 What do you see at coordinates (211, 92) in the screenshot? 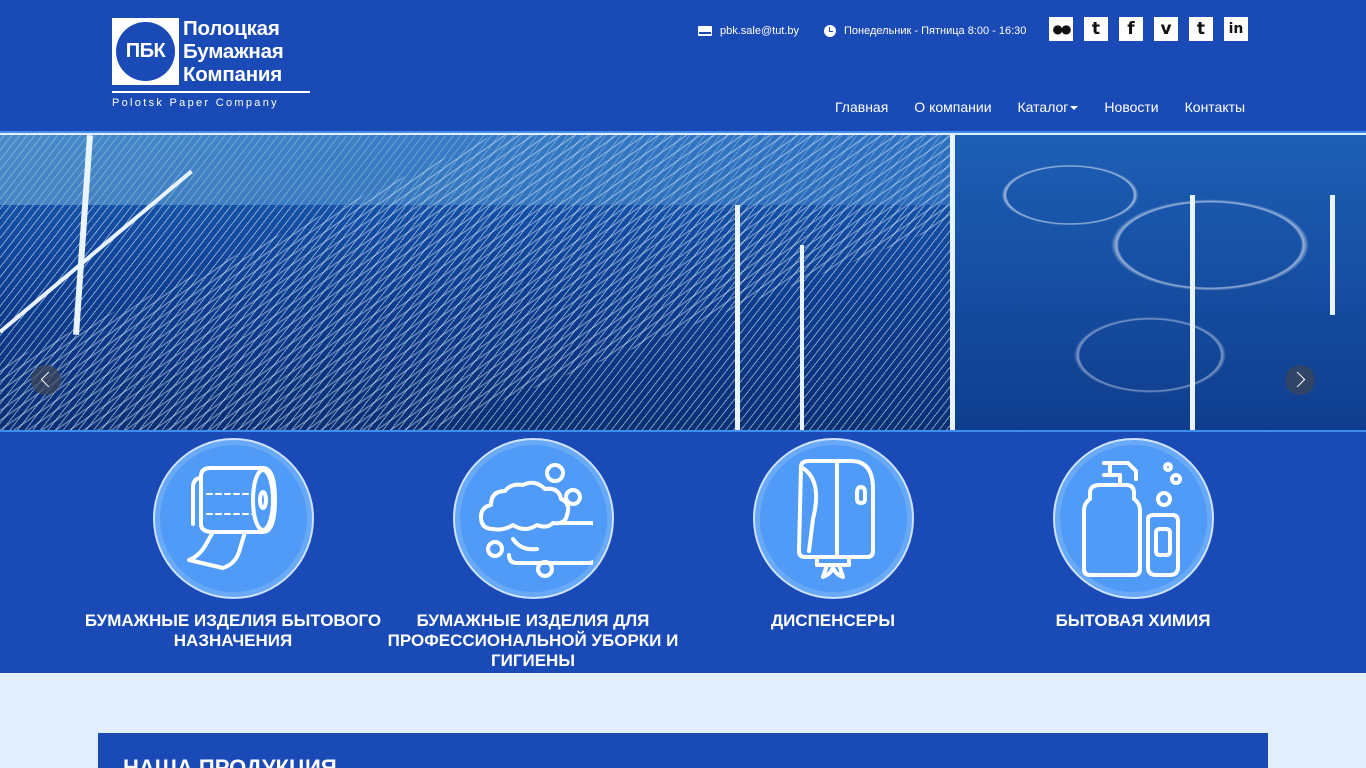
I see `logo-divider` at bounding box center [211, 92].